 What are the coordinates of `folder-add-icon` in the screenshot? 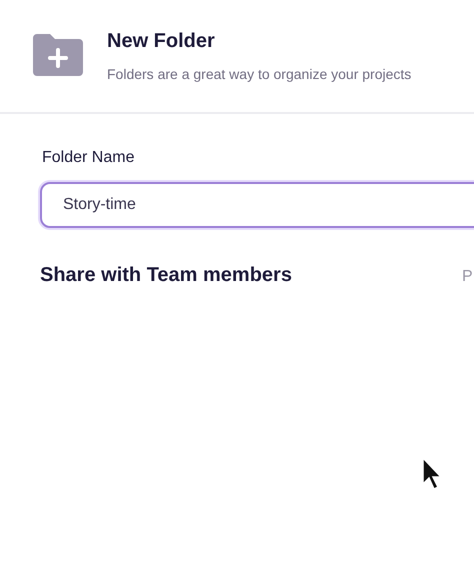 It's located at (58, 55).